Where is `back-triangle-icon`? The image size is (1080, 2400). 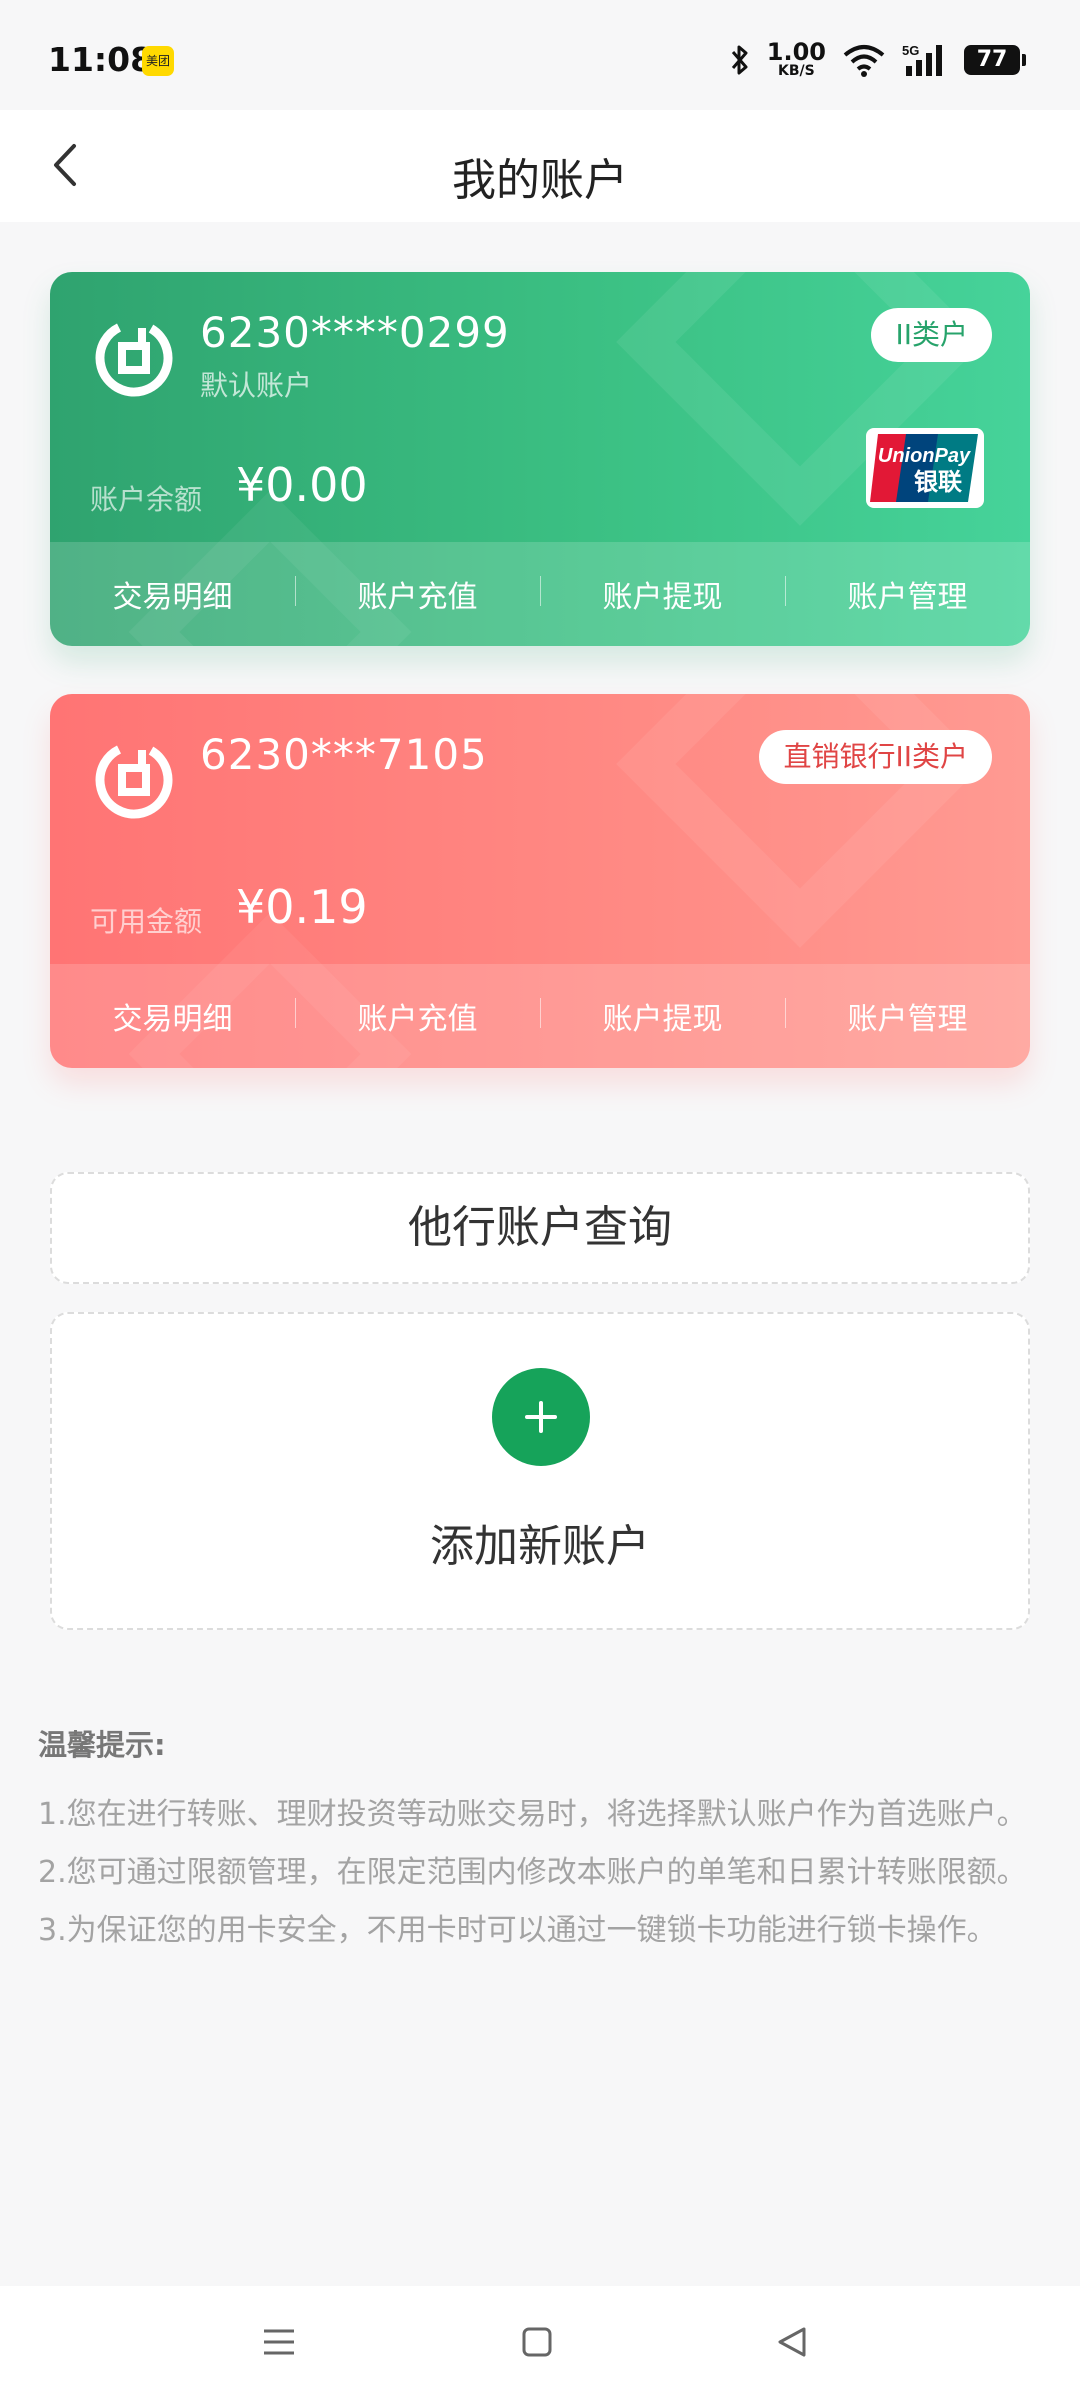 back-triangle-icon is located at coordinates (792, 2342).